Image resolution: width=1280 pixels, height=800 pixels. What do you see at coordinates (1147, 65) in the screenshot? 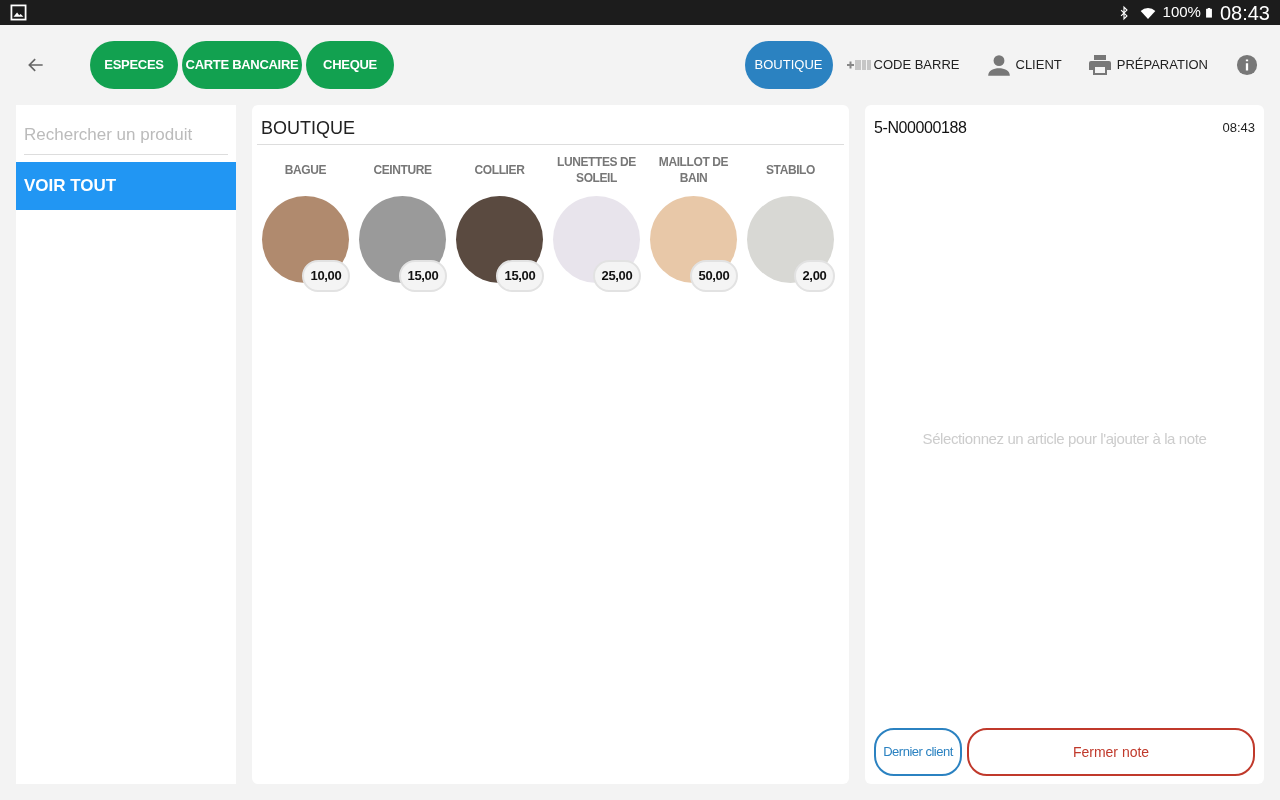
I see `preparation-button: PRÉPARATION` at bounding box center [1147, 65].